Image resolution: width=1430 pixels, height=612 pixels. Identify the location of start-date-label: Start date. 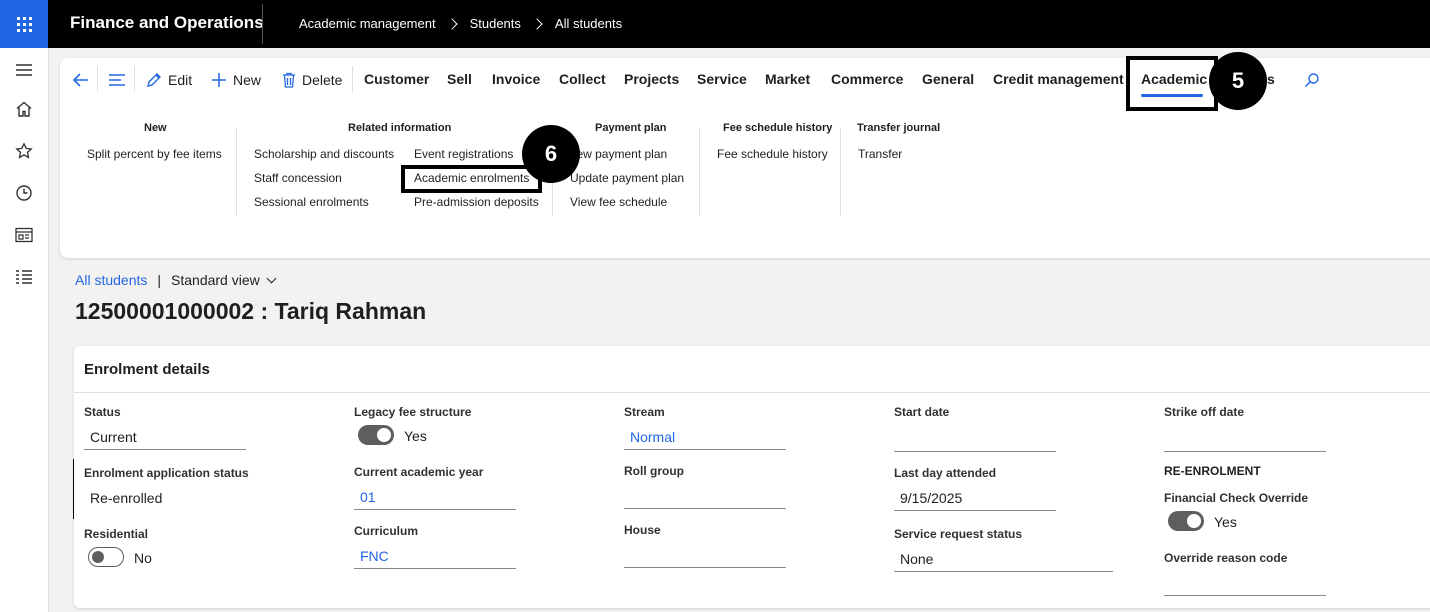
(922, 412).